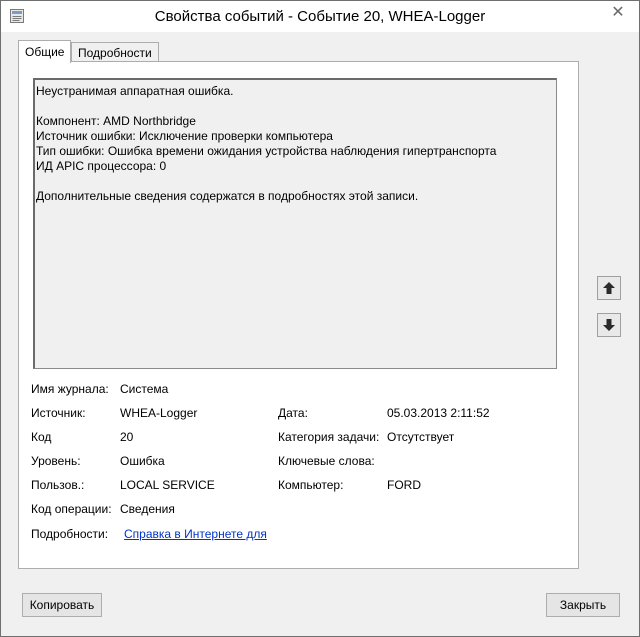 This screenshot has height=637, width=640. What do you see at coordinates (116, 121) in the screenshot?
I see `description-line: Компонент: AMD Northbridge` at bounding box center [116, 121].